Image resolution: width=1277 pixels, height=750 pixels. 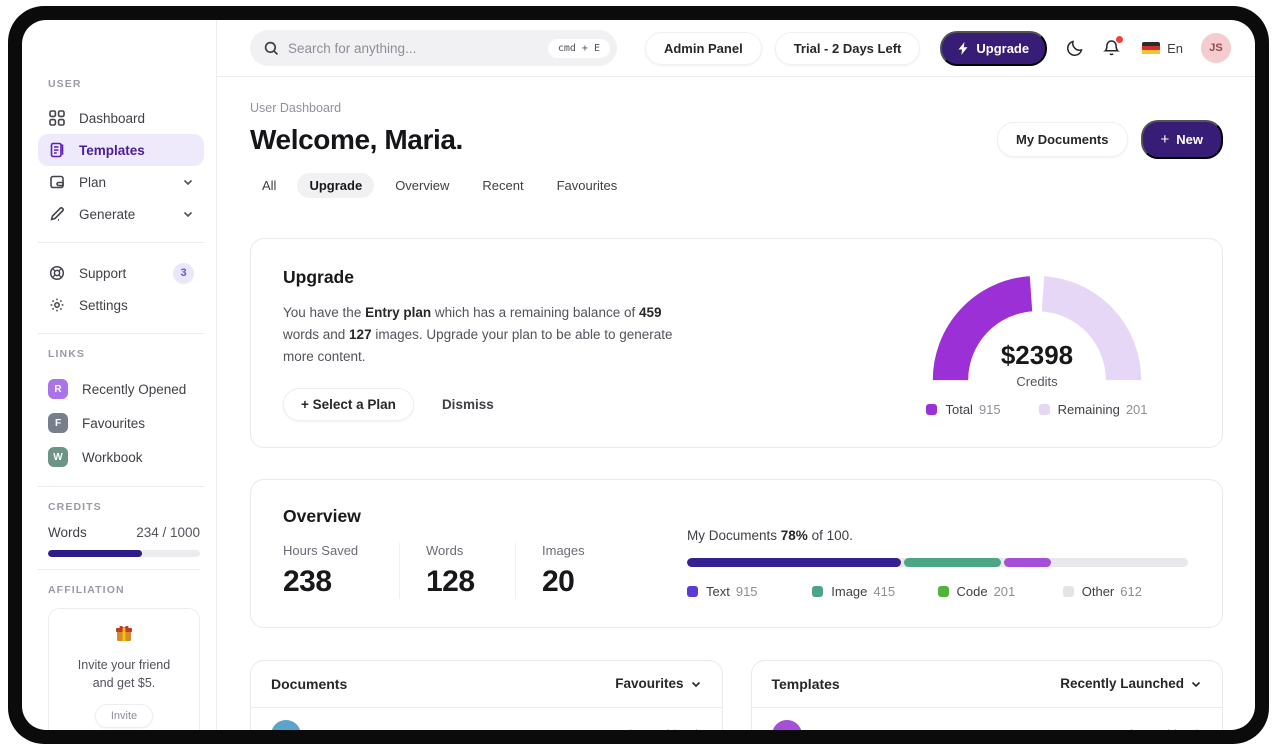 I want to click on new-button-label: New, so click(x=1189, y=139).